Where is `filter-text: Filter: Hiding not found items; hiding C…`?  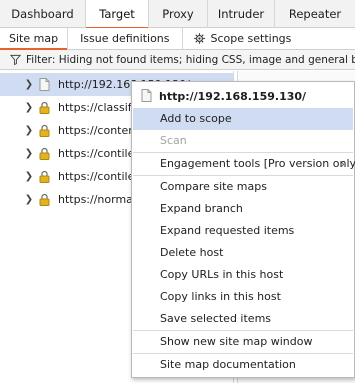 filter-text: Filter: Hiding not found items; hiding C… is located at coordinates (190, 59).